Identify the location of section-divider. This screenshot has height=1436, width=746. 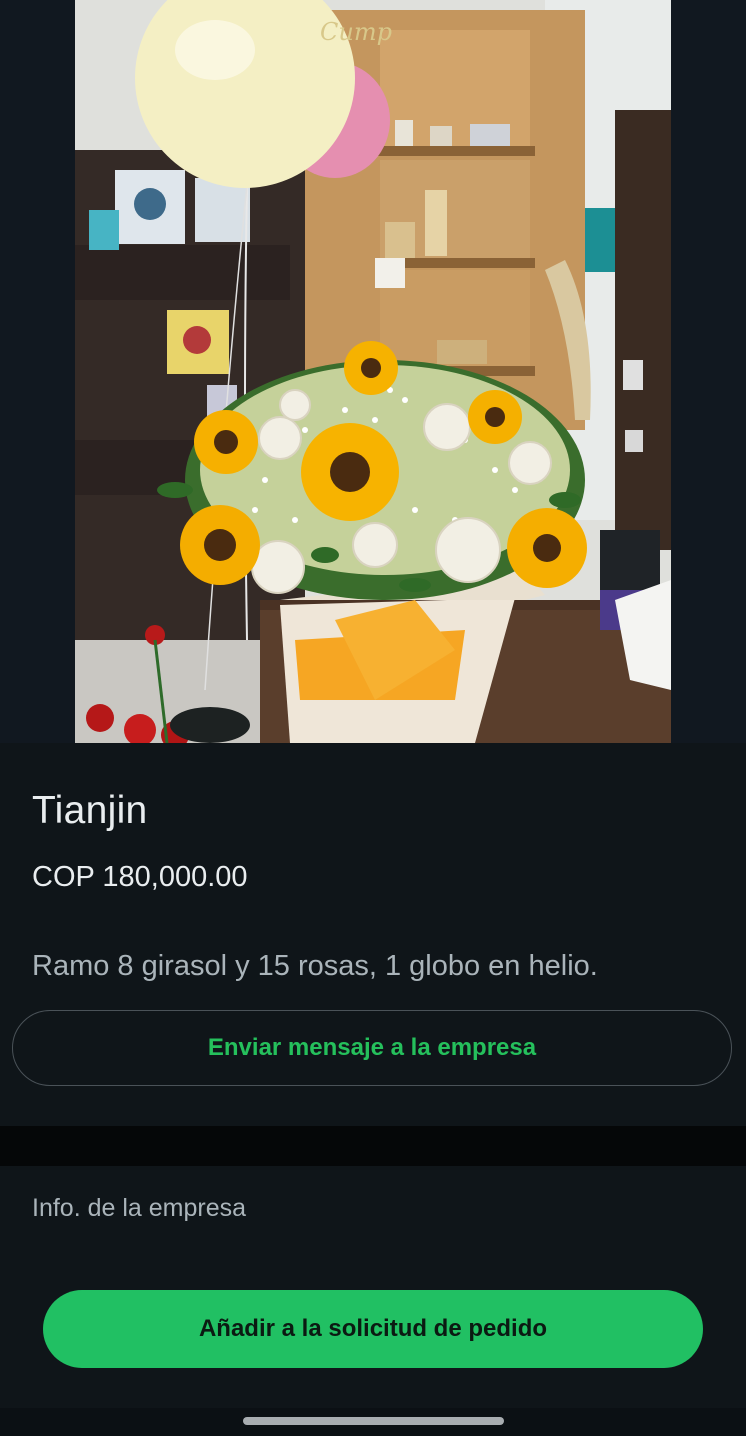
(373, 1146).